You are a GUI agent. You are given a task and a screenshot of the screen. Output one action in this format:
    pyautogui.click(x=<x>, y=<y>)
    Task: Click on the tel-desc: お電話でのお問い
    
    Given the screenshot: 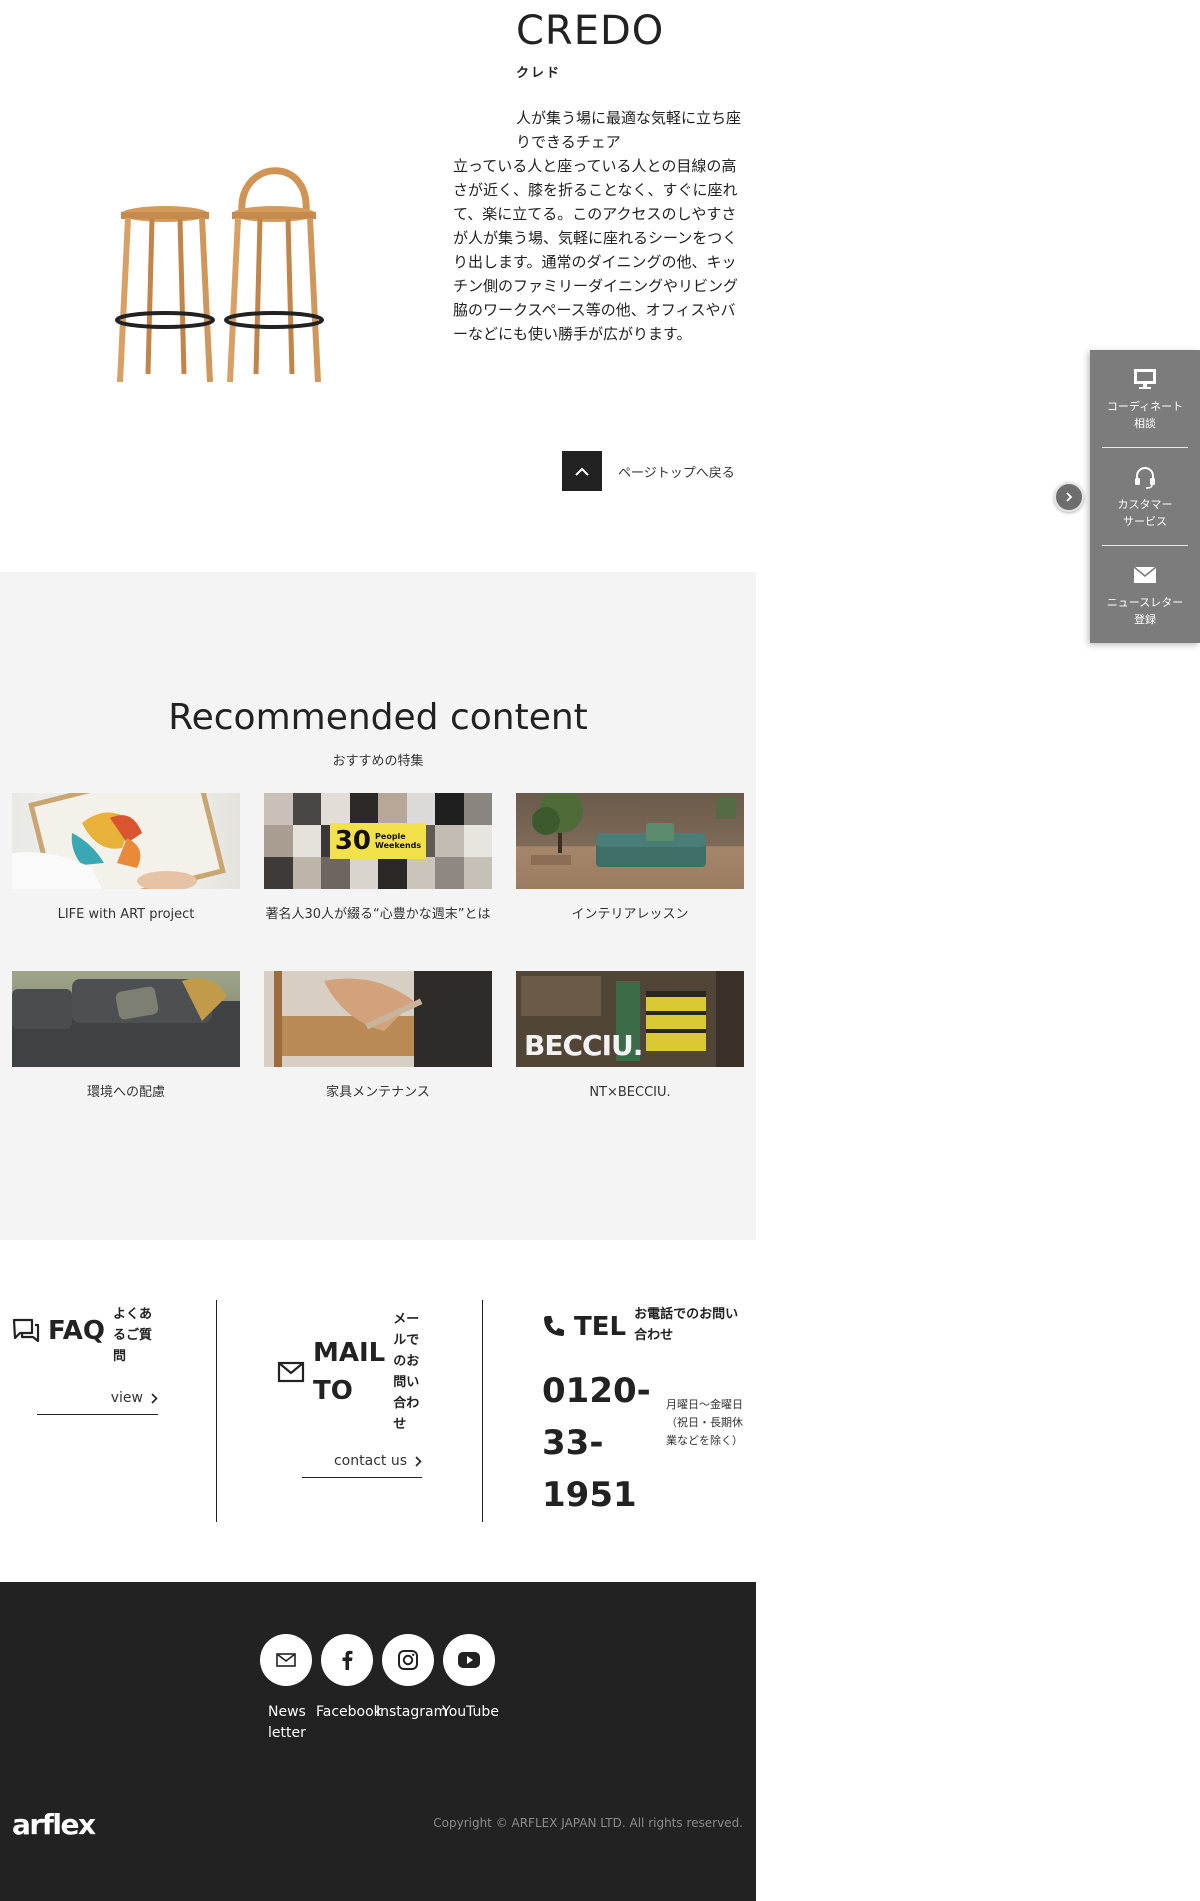 What is the action you would take?
    pyautogui.click(x=686, y=1314)
    